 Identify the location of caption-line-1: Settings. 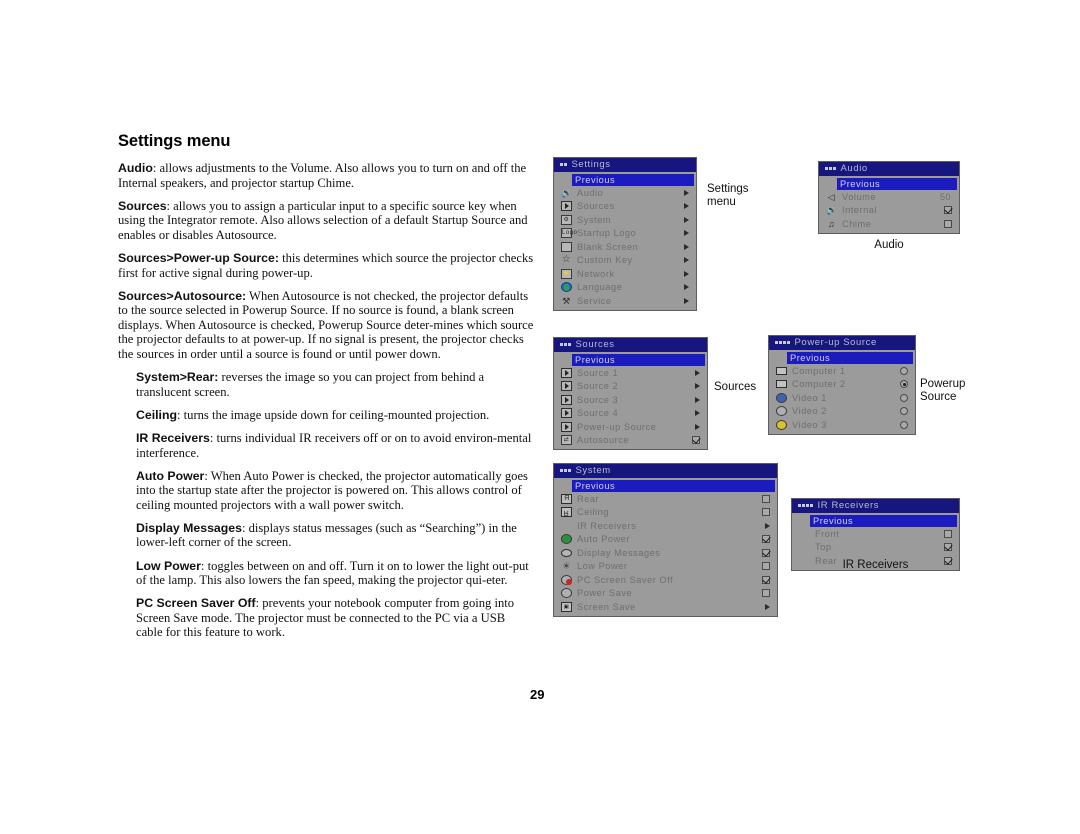
(728, 189).